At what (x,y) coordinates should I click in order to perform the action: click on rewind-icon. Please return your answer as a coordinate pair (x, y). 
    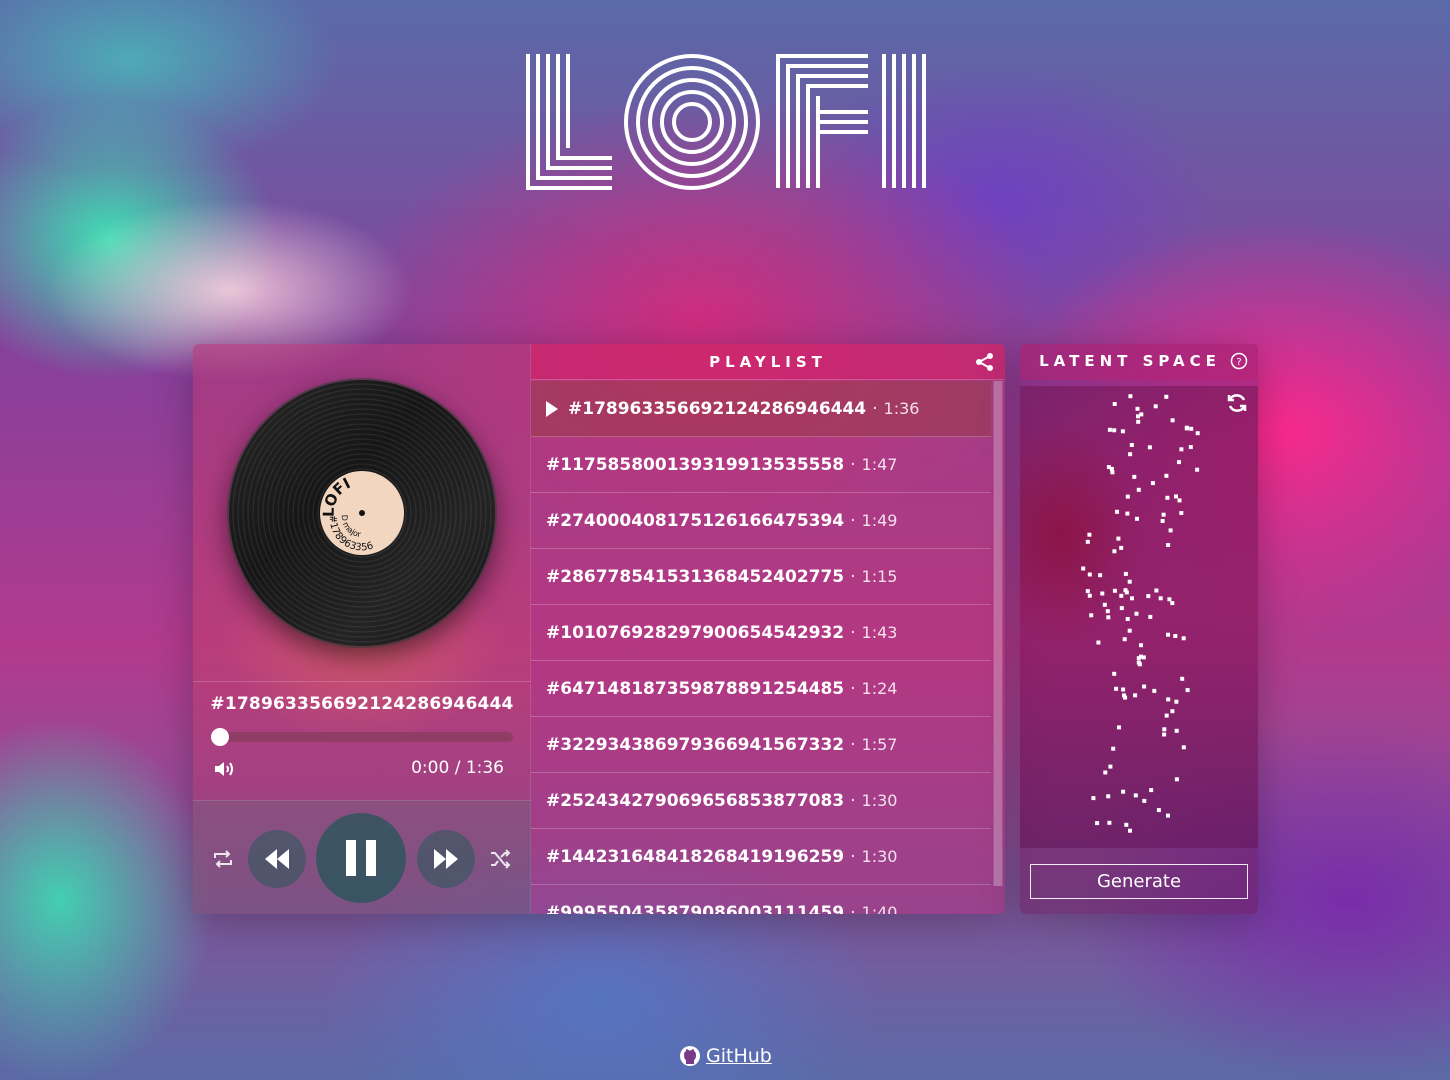
    Looking at the image, I should click on (277, 859).